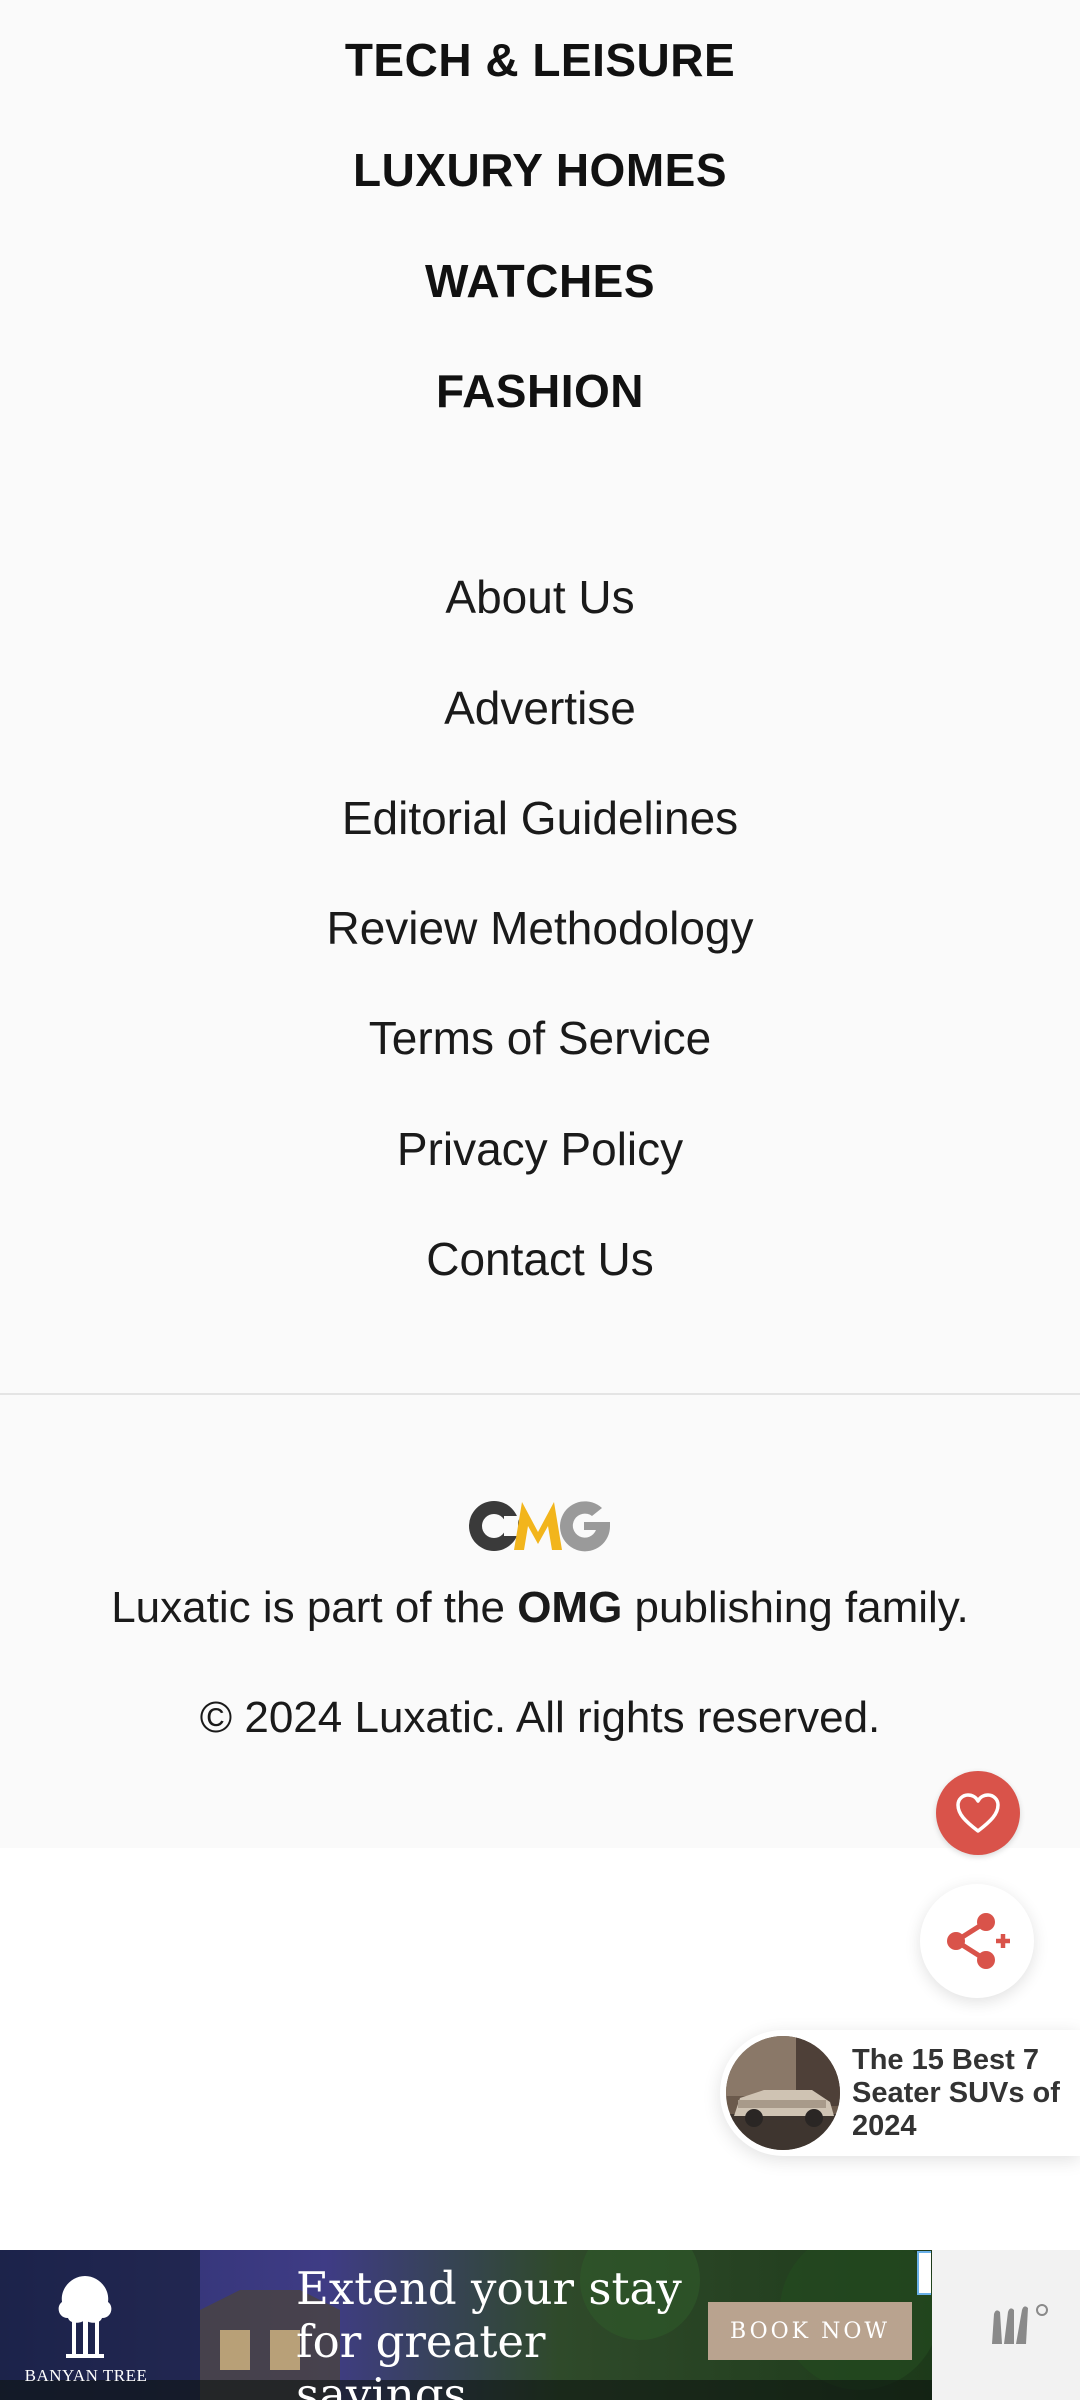  What do you see at coordinates (540, 170) in the screenshot?
I see `footer-category-luxury-homes: LUXURY HOMES` at bounding box center [540, 170].